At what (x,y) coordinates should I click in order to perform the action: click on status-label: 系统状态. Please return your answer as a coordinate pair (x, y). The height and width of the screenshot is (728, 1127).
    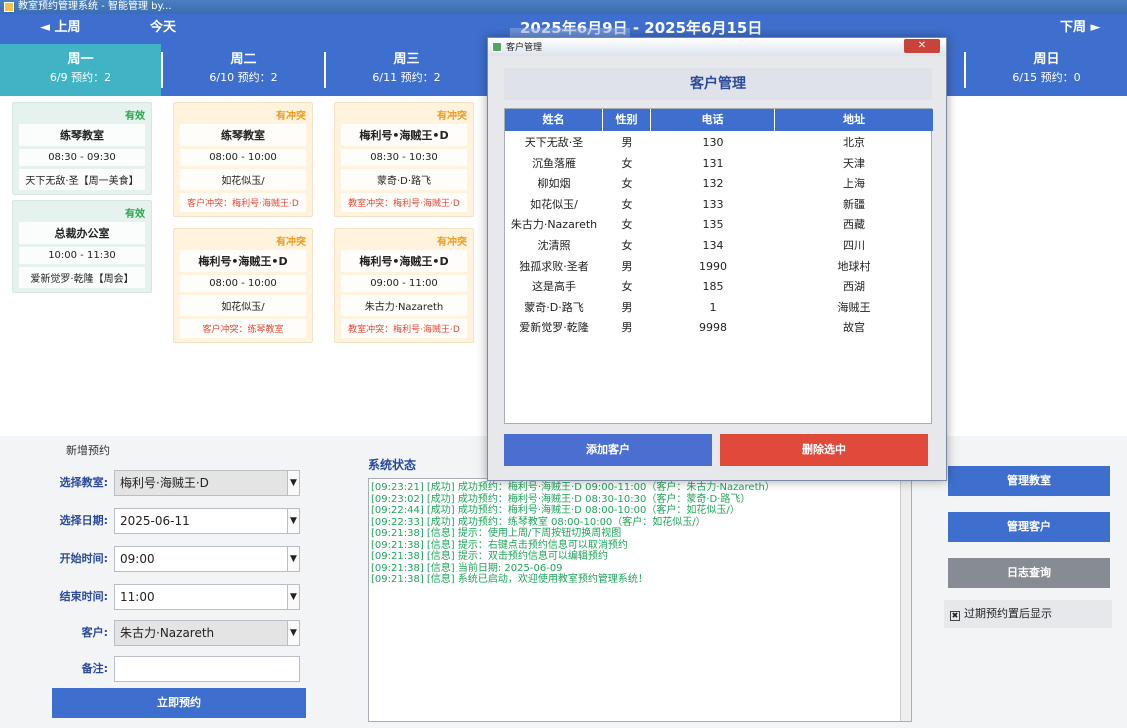
    Looking at the image, I should click on (392, 465).